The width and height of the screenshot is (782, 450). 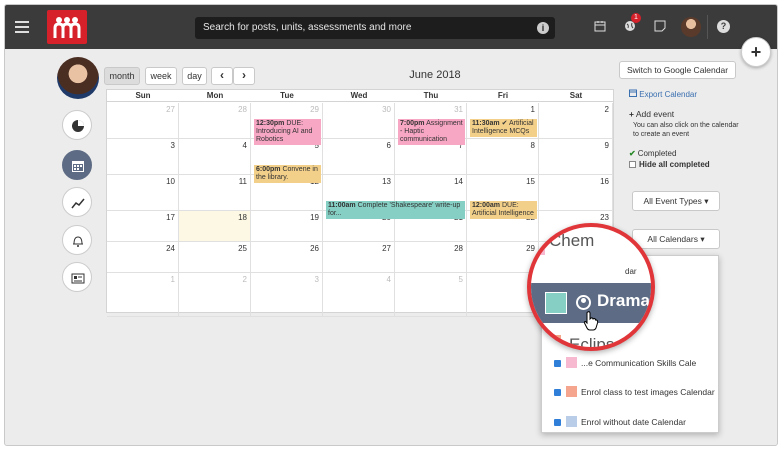 I want to click on completed-filter: ✔ Completed, so click(x=652, y=153).